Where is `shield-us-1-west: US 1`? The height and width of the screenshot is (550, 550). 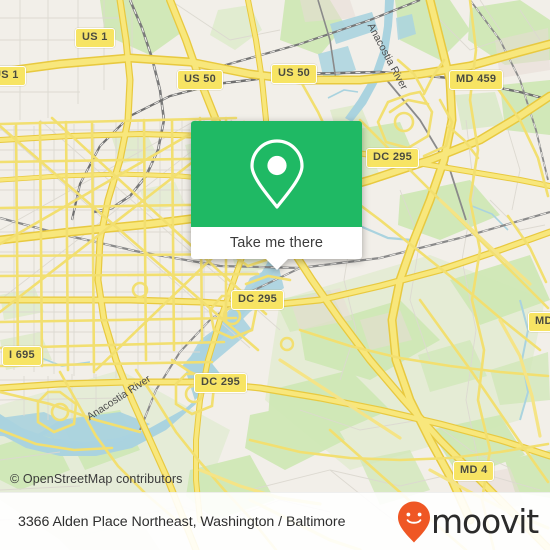 shield-us-1-west: US 1 is located at coordinates (13, 76).